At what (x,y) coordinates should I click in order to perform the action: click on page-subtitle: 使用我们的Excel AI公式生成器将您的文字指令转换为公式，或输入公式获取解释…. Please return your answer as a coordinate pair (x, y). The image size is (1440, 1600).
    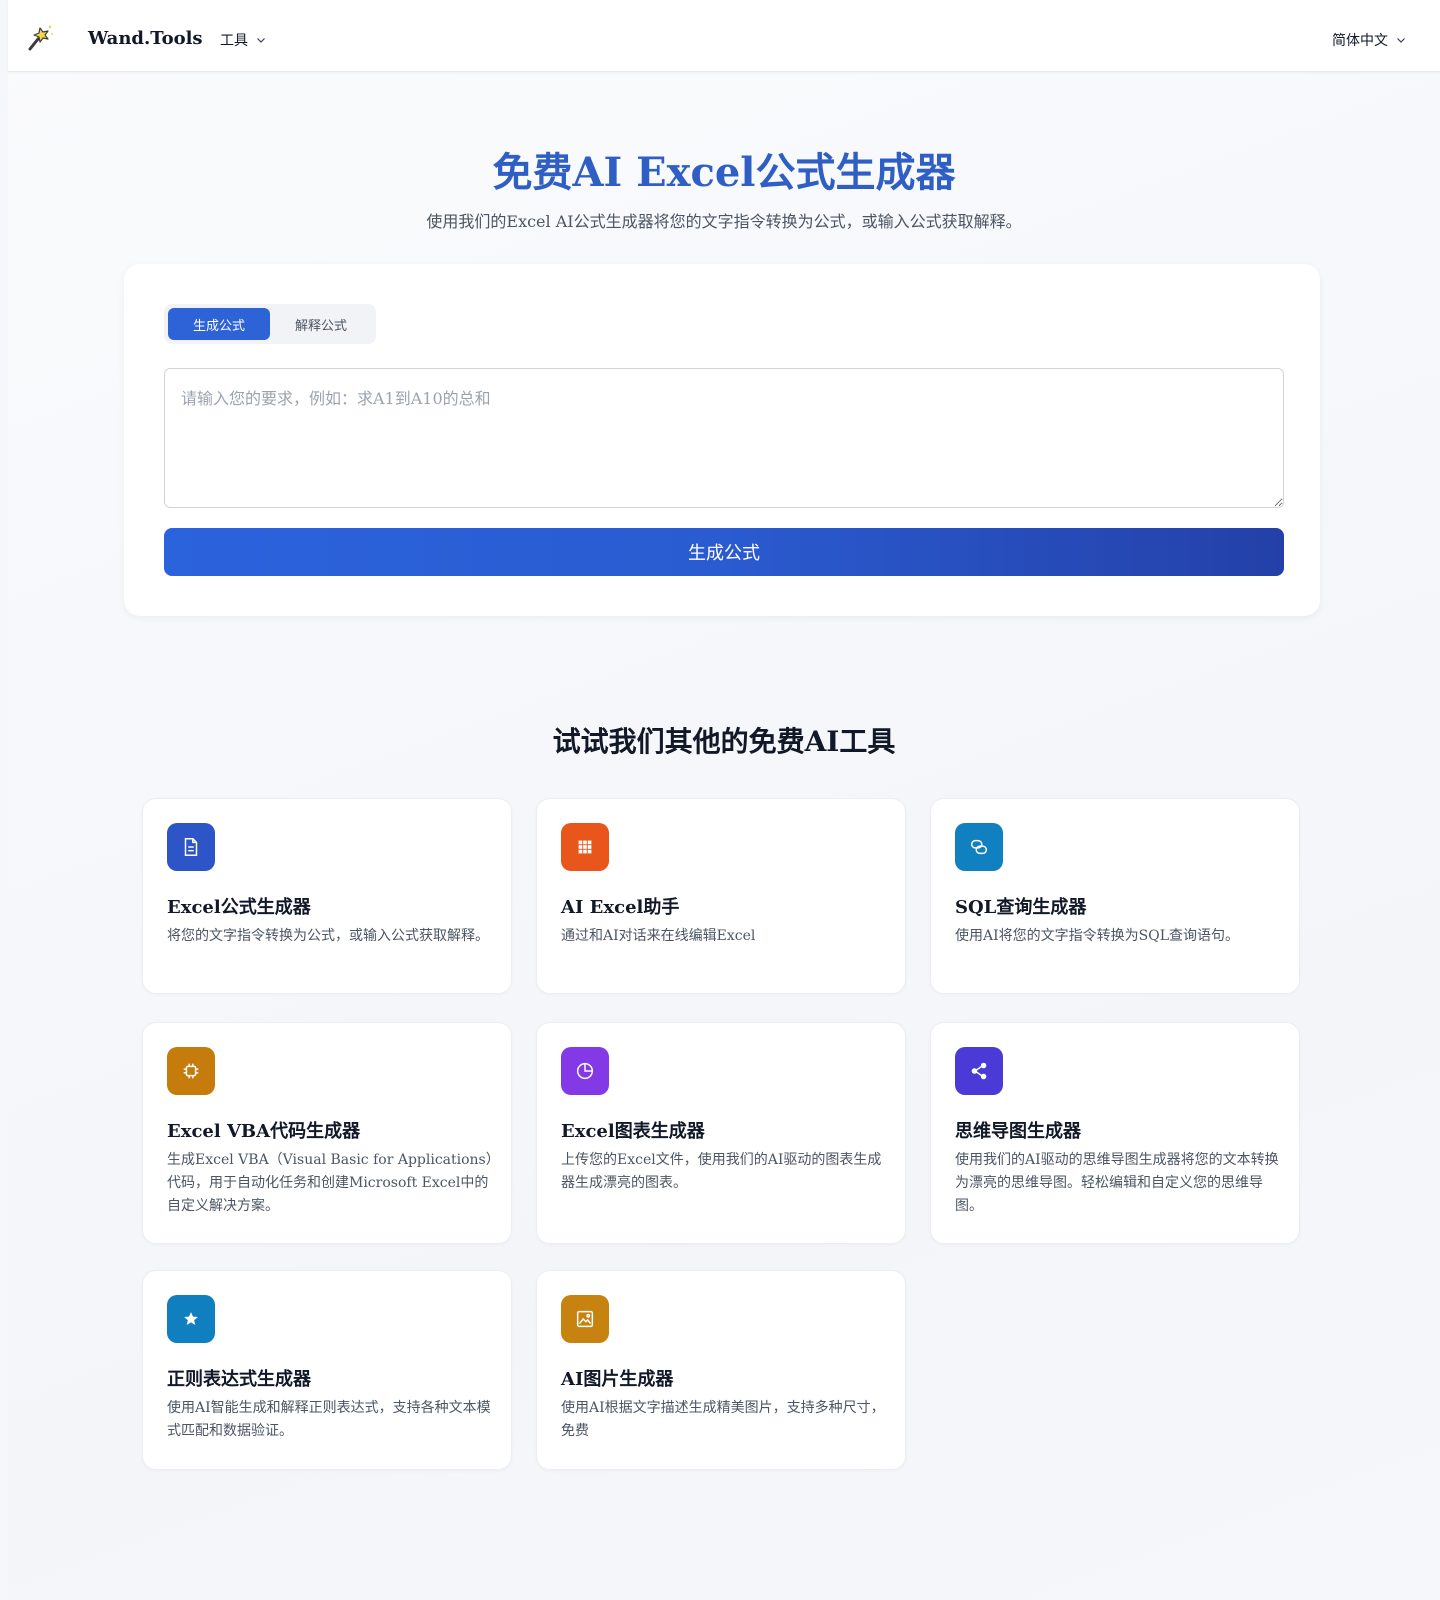
    Looking at the image, I should click on (724, 221).